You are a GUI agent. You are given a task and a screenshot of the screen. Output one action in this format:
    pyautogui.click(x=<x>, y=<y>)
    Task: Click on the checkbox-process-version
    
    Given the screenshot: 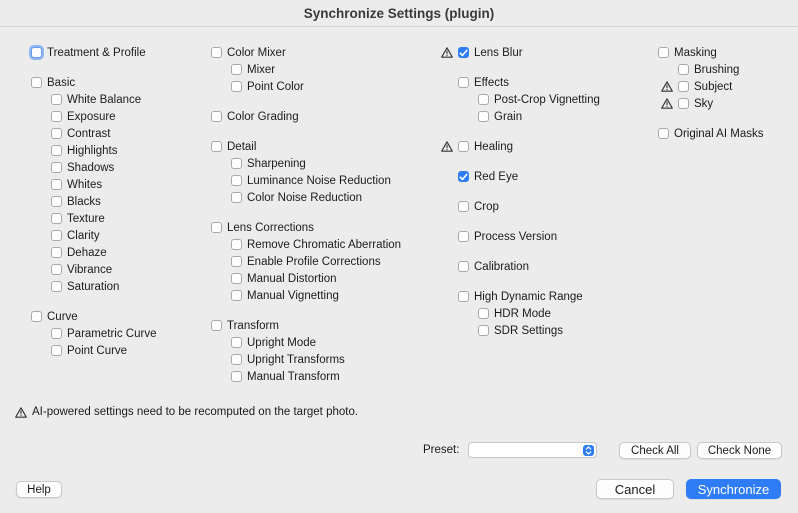 What is the action you would take?
    pyautogui.click(x=463, y=236)
    